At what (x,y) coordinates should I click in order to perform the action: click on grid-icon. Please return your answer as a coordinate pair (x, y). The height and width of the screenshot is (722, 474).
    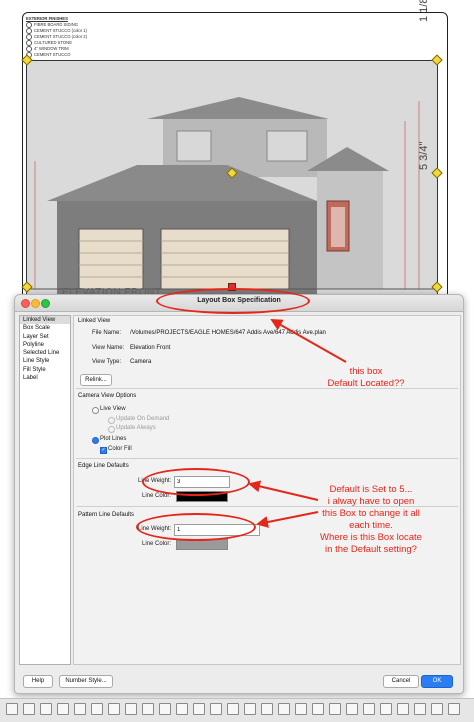
    Looking at the image, I should click on (216, 709).